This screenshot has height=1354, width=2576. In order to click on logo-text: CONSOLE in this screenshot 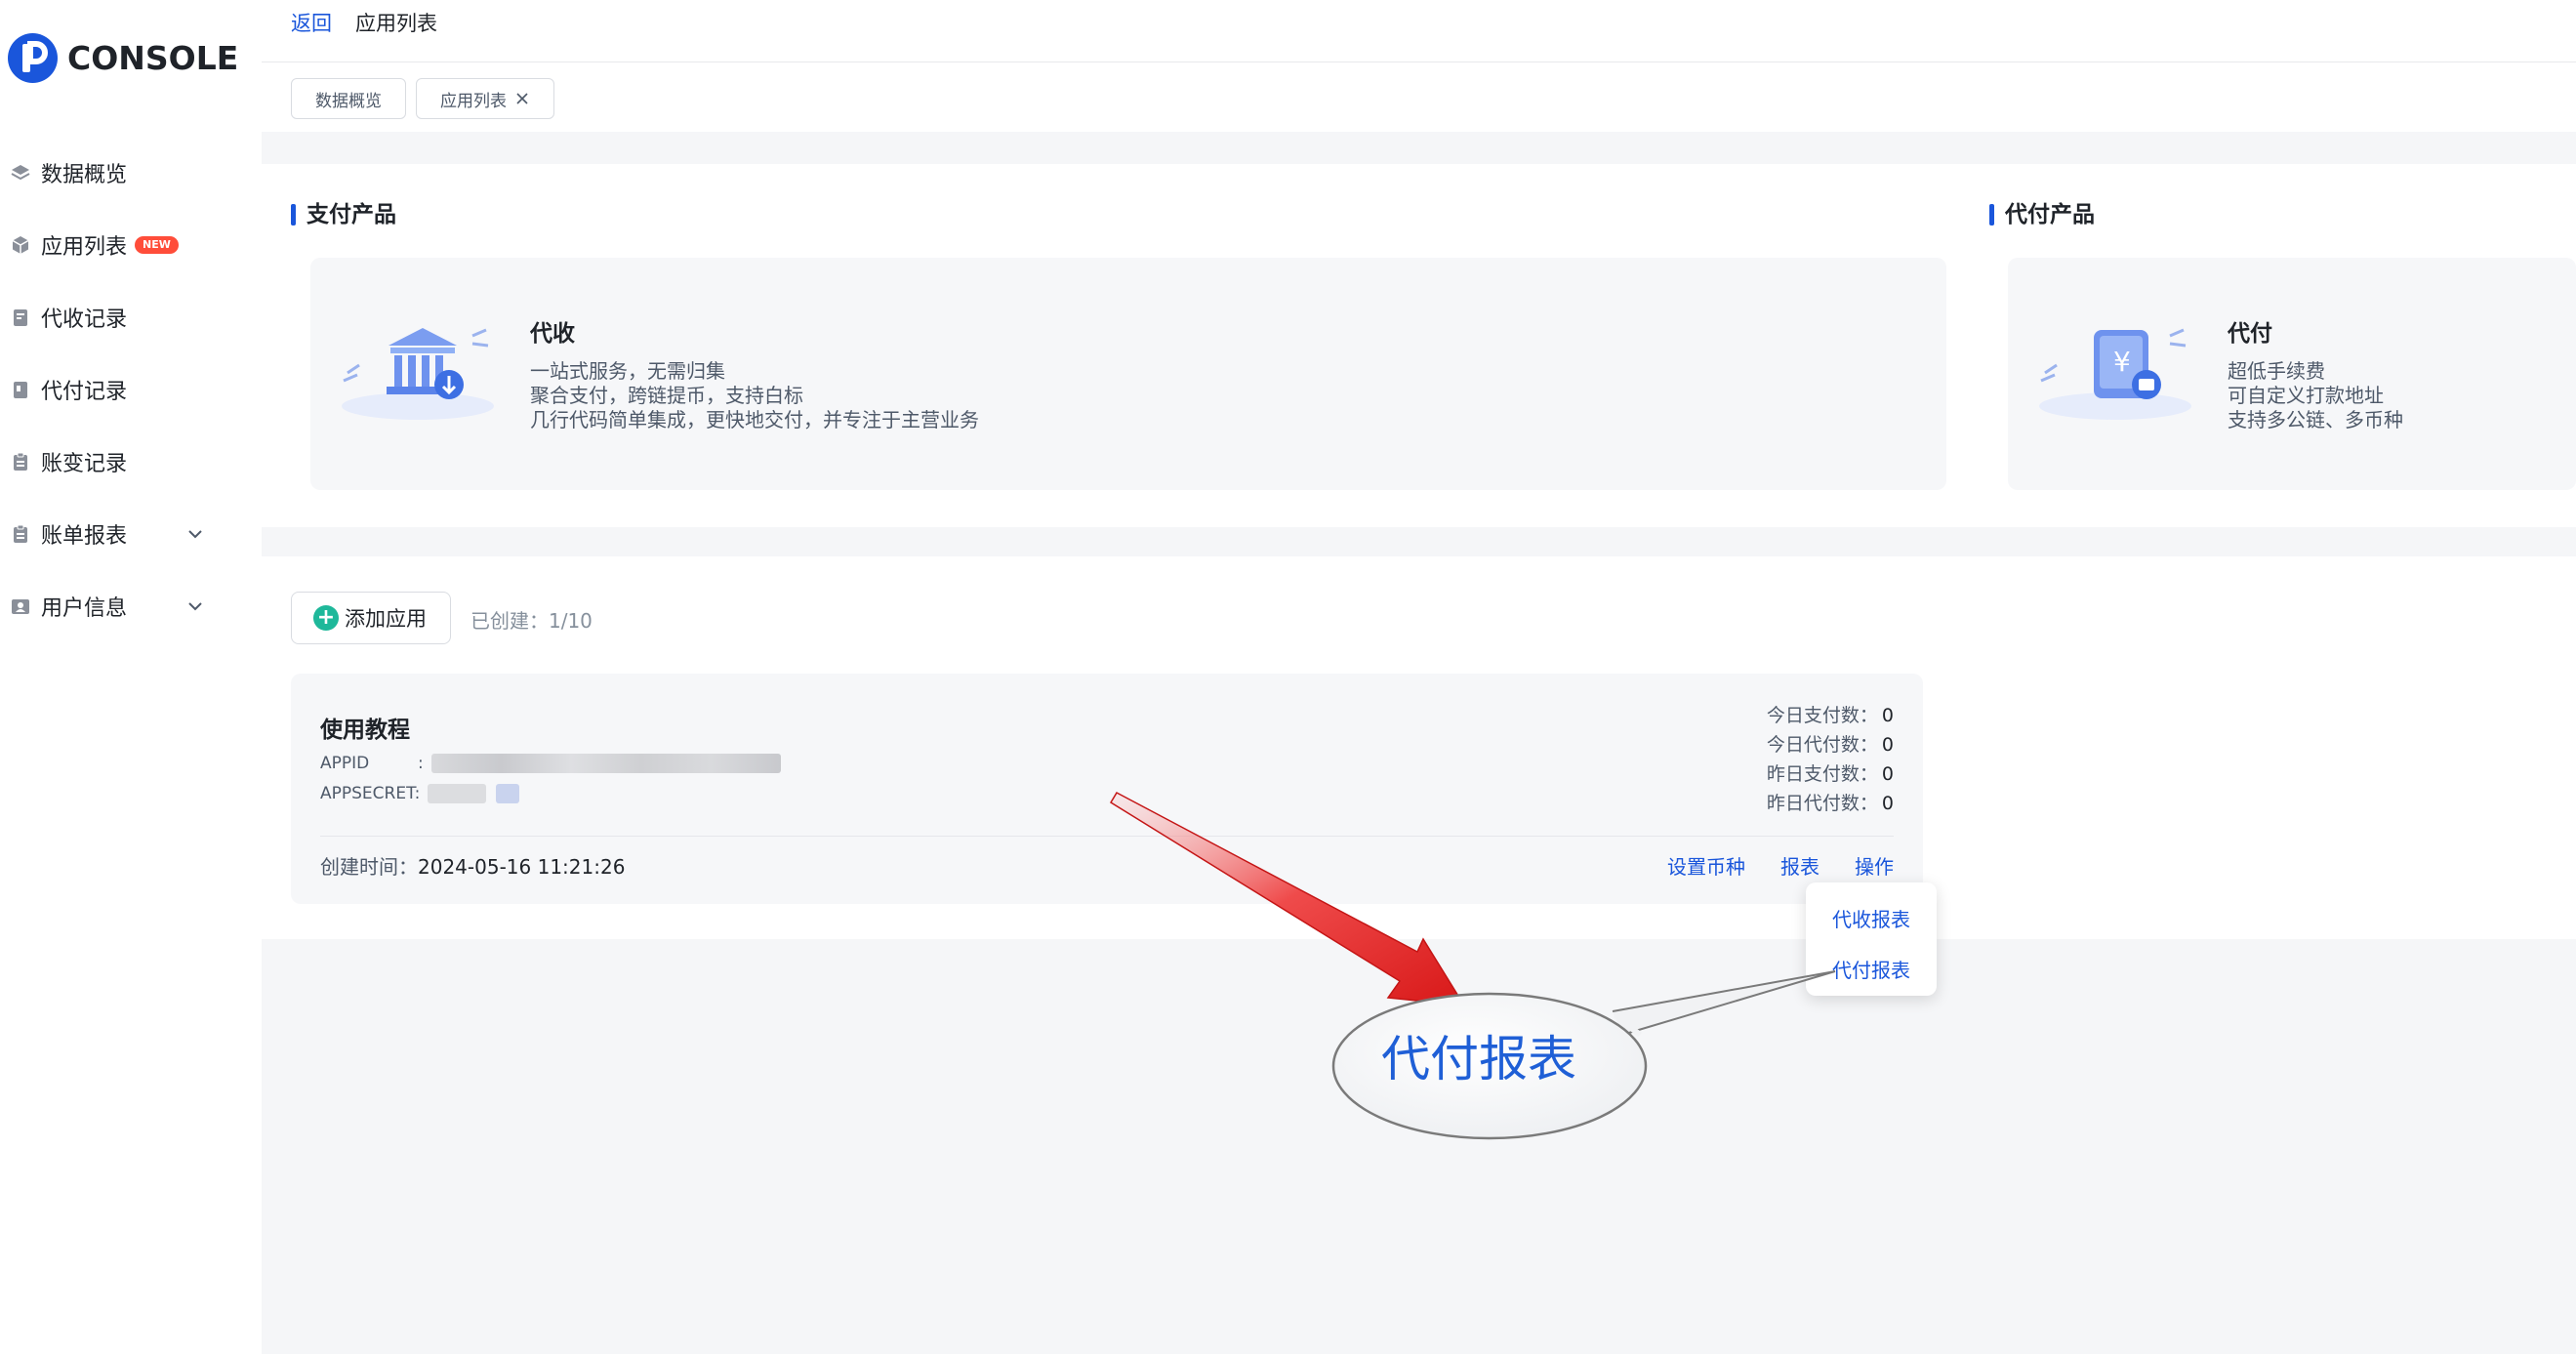, I will do `click(153, 57)`.